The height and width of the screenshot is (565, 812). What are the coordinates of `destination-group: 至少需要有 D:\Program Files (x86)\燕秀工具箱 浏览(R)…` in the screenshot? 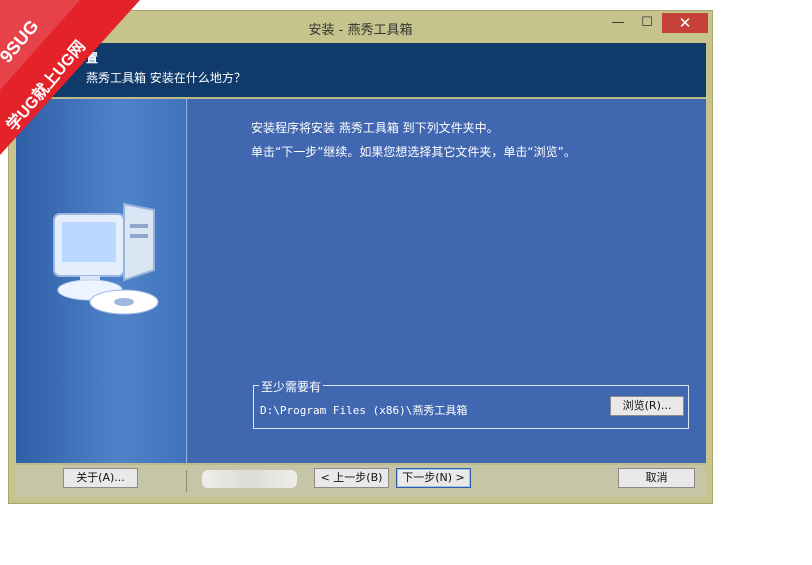 It's located at (471, 403).